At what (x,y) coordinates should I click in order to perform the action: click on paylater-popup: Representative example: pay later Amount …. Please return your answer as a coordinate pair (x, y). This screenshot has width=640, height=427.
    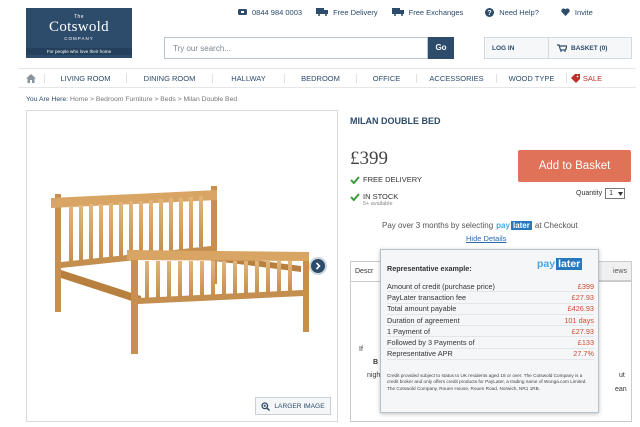
    Looking at the image, I should click on (489, 331).